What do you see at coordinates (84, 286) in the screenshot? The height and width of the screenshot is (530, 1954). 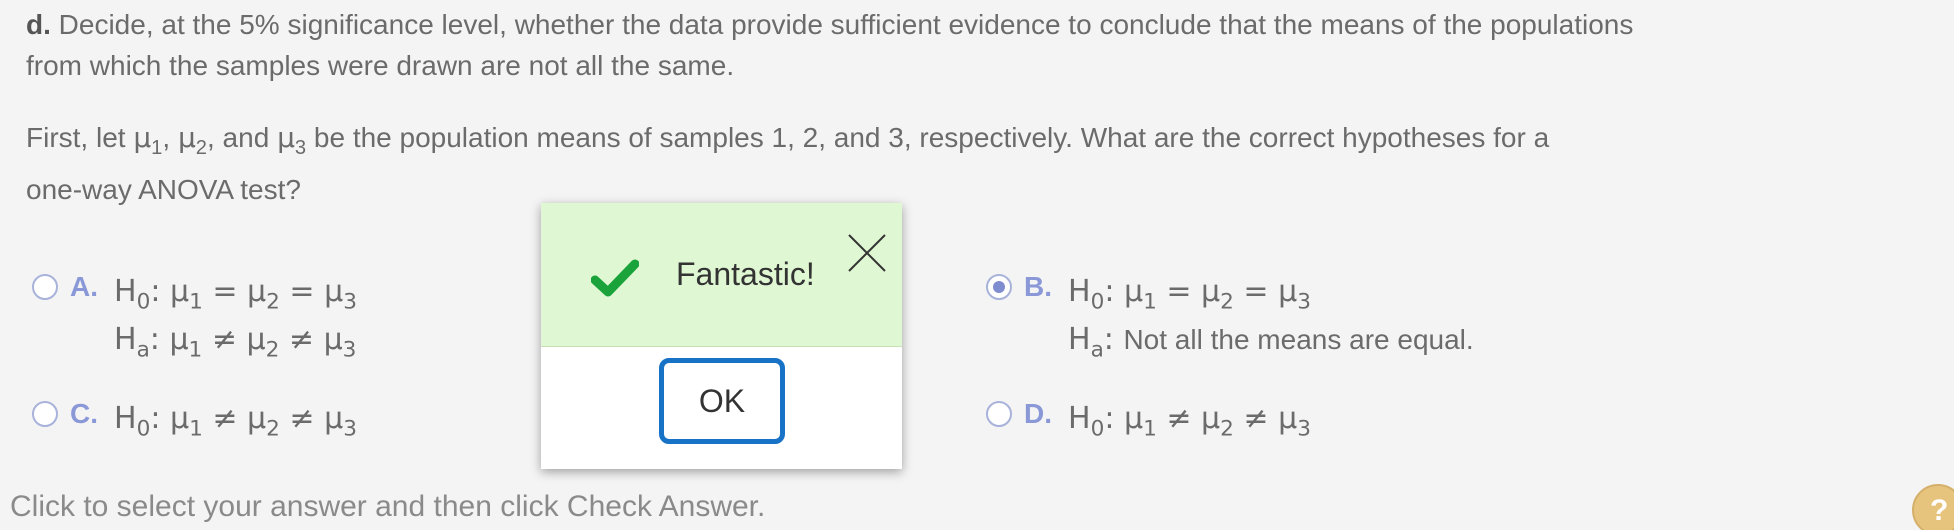 I see `option-a-letter: A.` at bounding box center [84, 286].